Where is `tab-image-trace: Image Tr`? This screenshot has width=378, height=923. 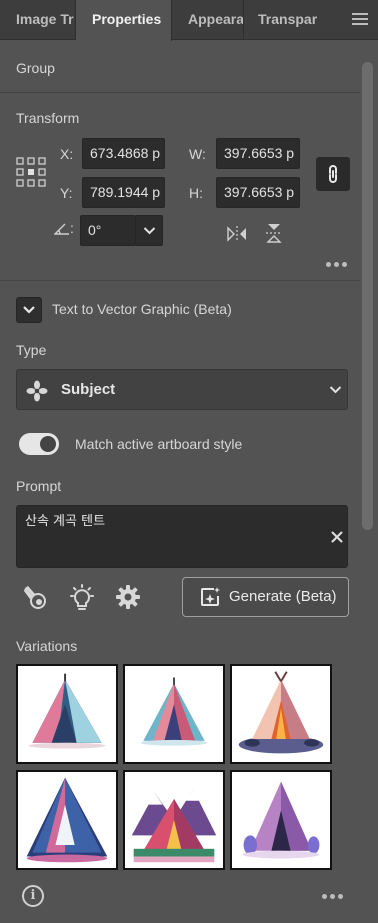 tab-image-trace: Image Tr is located at coordinates (38, 20).